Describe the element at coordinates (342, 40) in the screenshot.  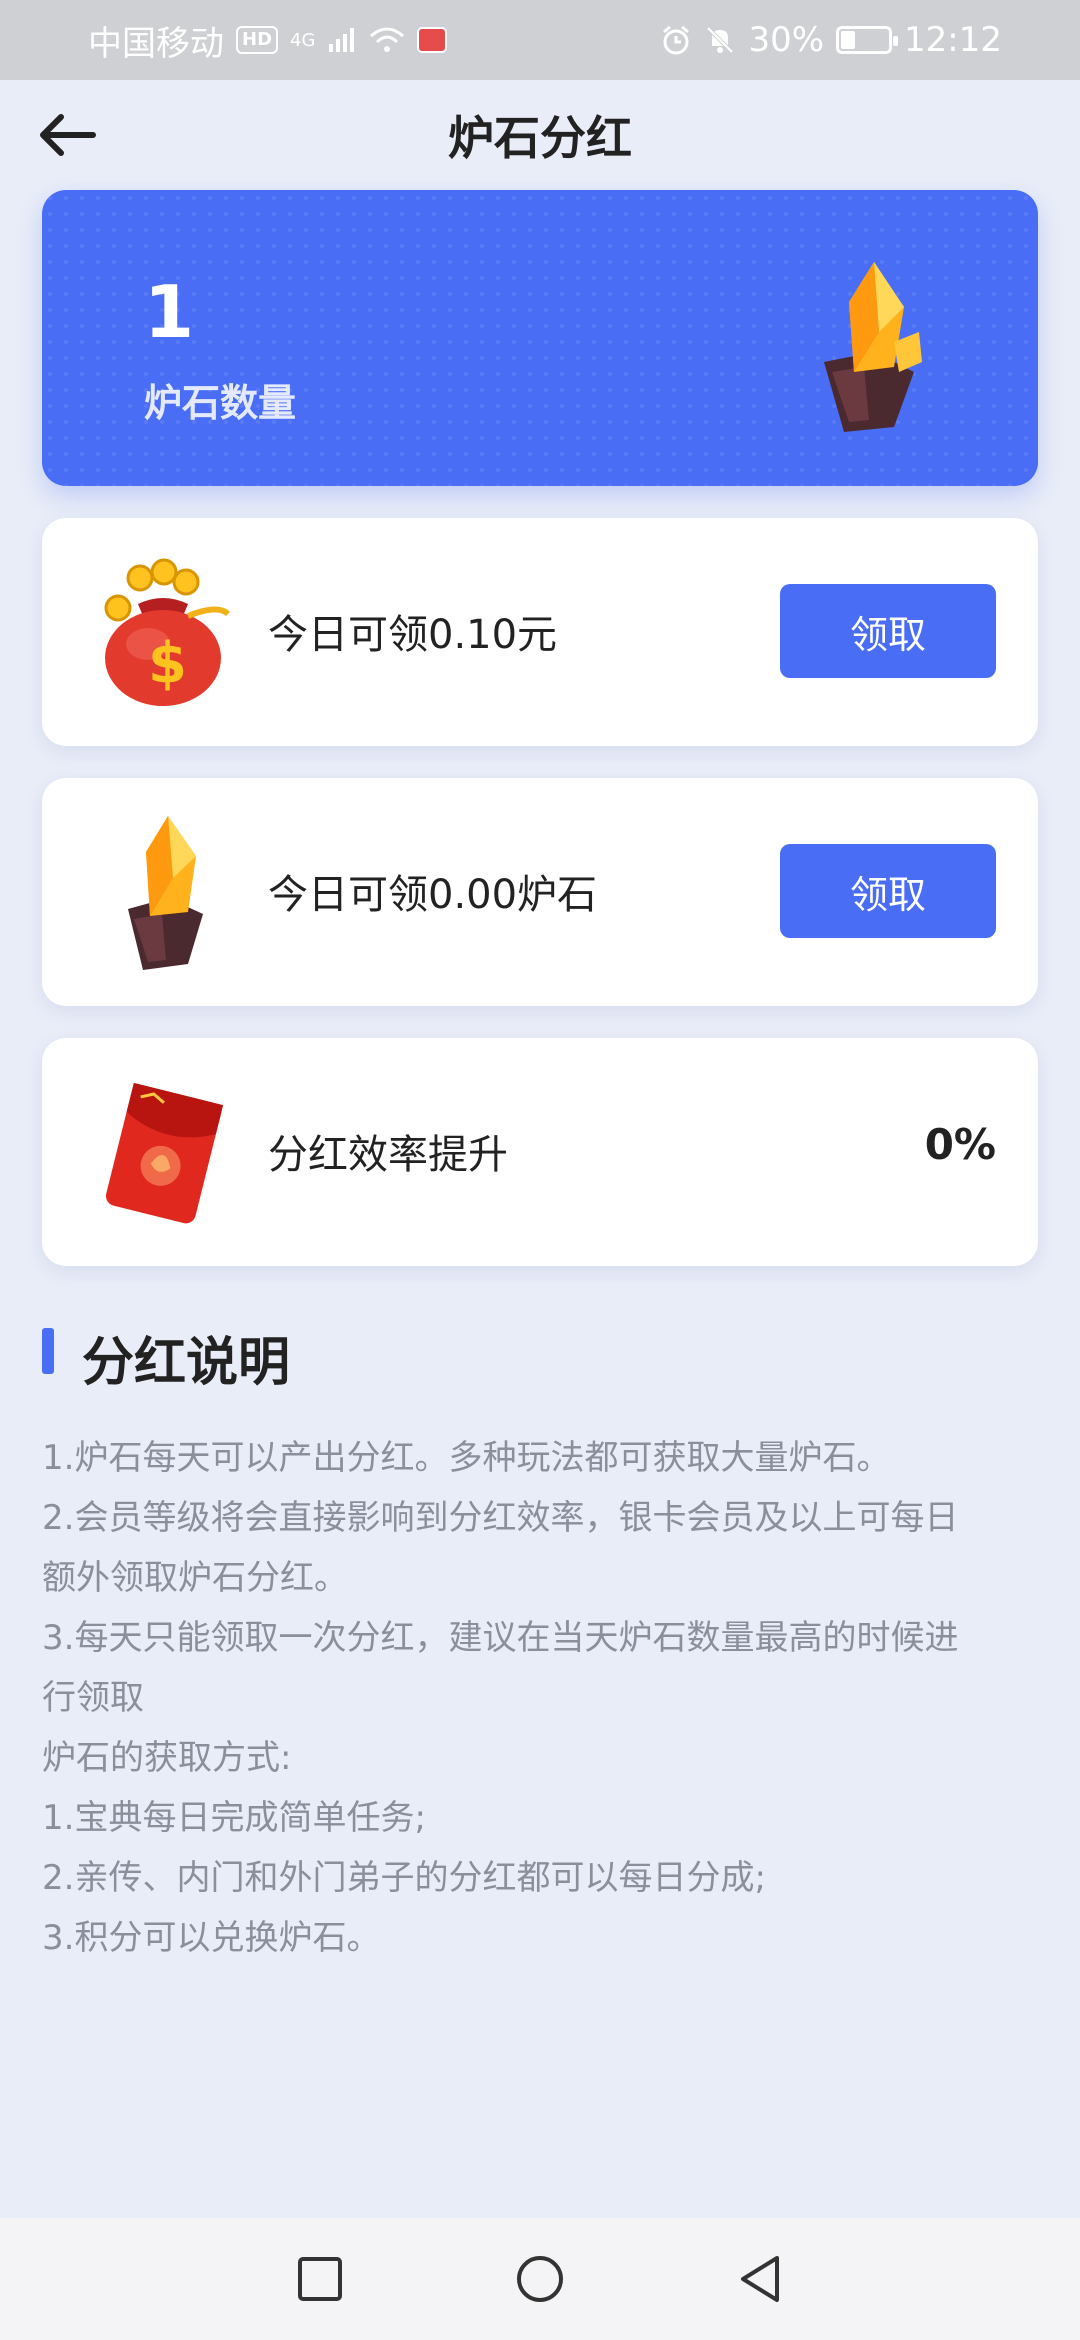
I see `signal-icon` at that location.